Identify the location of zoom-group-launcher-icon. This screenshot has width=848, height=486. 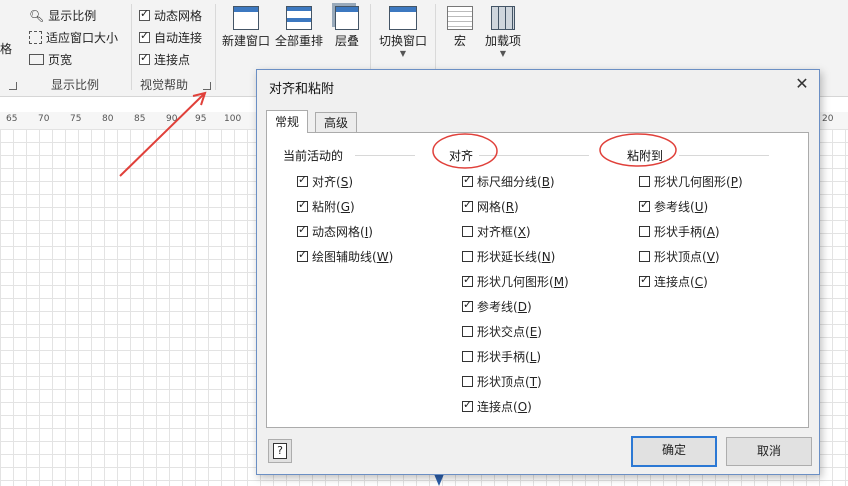
(13, 86).